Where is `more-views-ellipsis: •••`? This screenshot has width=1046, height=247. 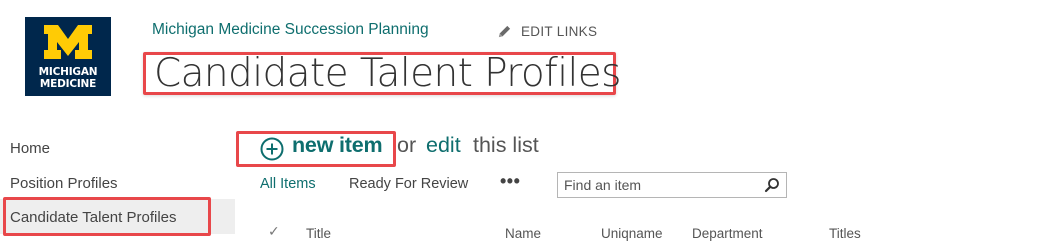 more-views-ellipsis: ••• is located at coordinates (510, 181).